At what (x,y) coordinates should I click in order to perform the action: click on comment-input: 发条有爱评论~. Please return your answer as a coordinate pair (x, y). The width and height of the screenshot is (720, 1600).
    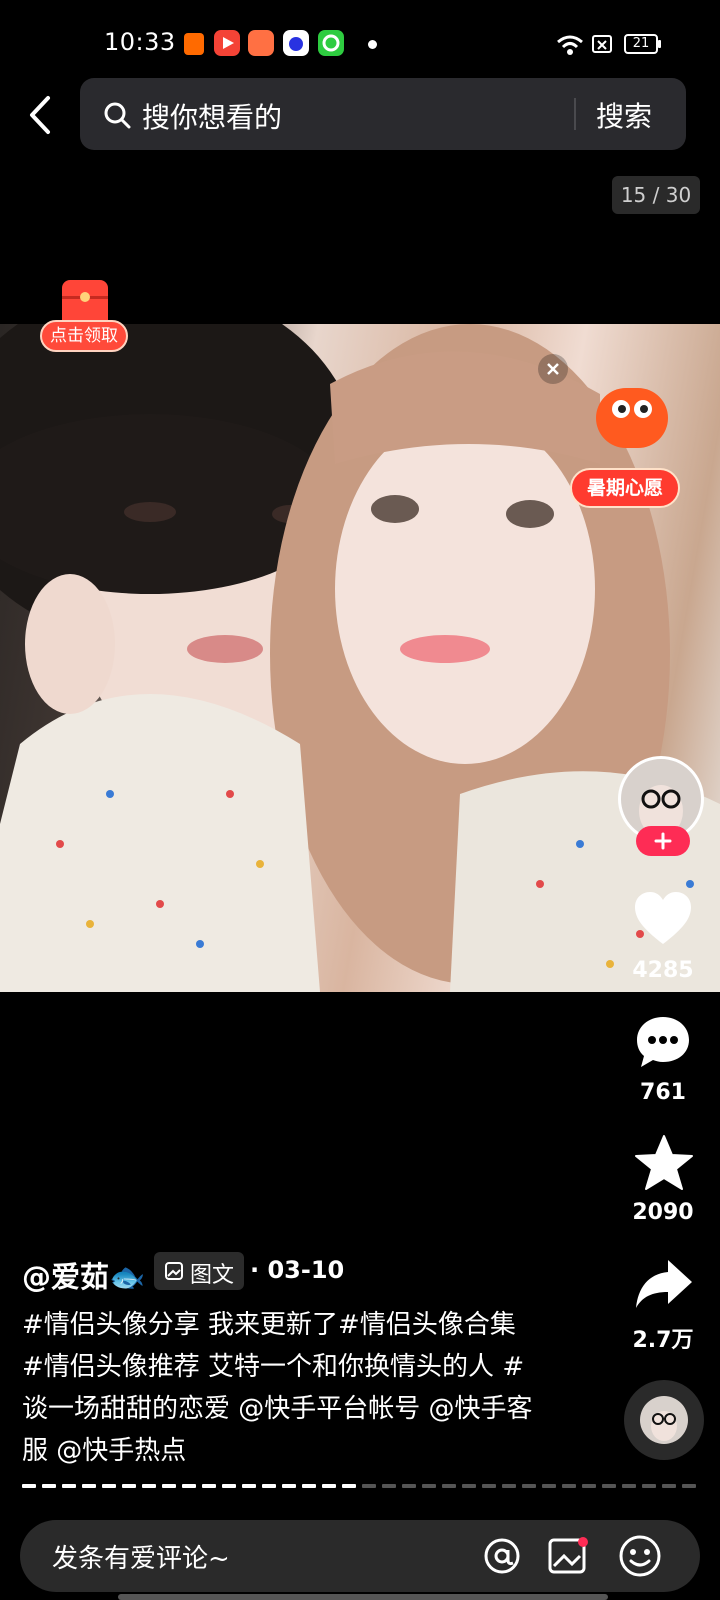
    Looking at the image, I should click on (141, 1556).